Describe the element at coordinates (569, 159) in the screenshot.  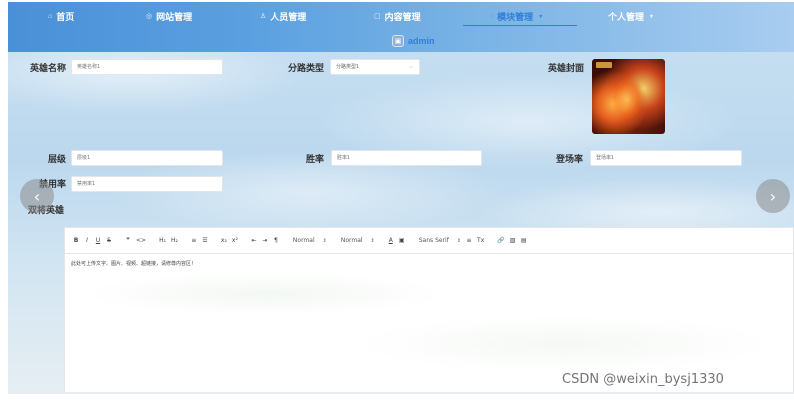
I see `pick-rate-label: 登场率` at that location.